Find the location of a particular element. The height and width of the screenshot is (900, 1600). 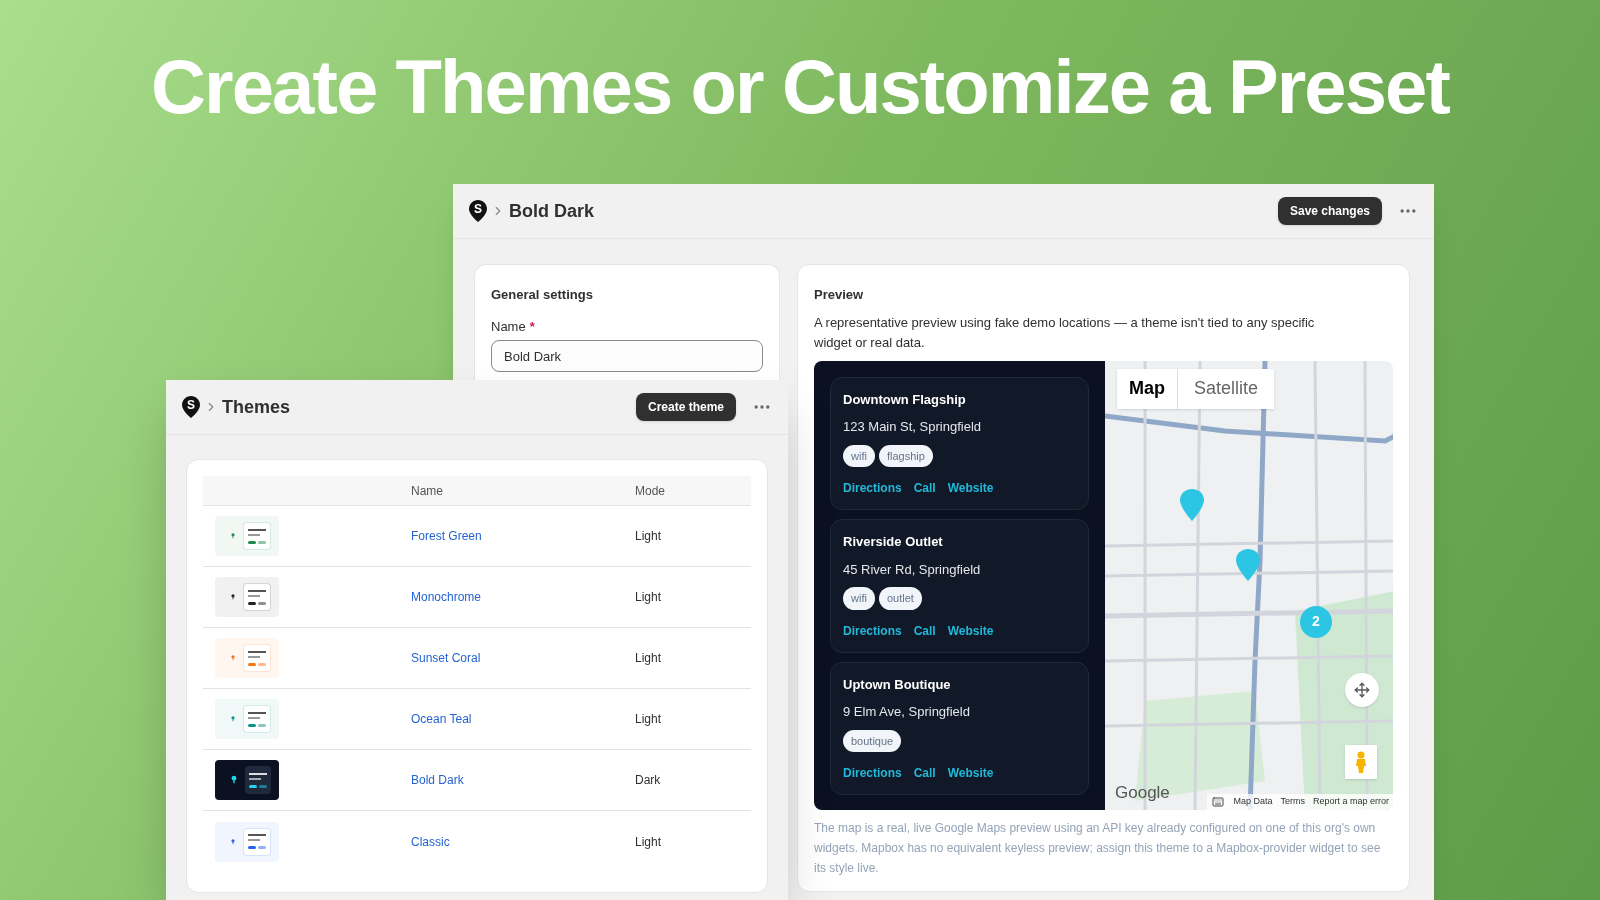

keyboard-icon is located at coordinates (1218, 801).